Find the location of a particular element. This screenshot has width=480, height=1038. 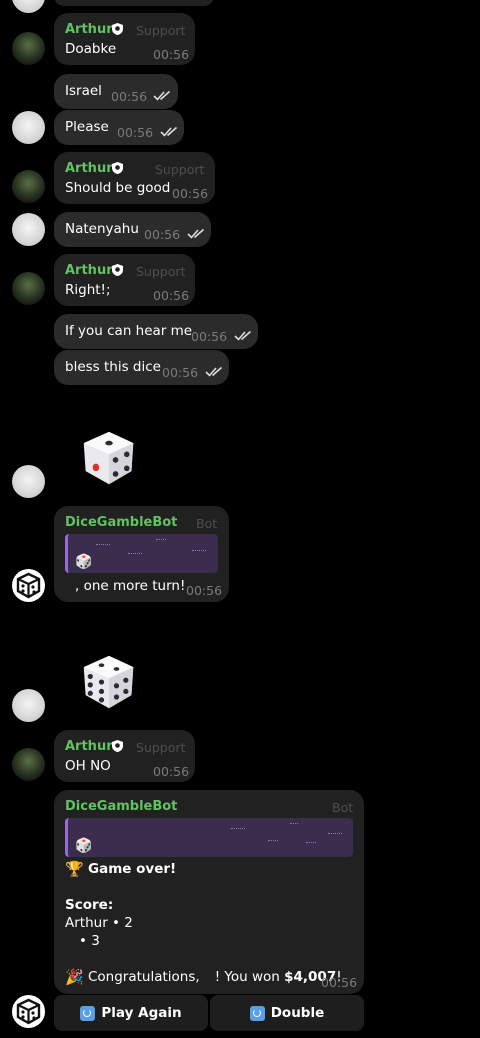

message-text: If you can hear me is located at coordinates (129, 331).